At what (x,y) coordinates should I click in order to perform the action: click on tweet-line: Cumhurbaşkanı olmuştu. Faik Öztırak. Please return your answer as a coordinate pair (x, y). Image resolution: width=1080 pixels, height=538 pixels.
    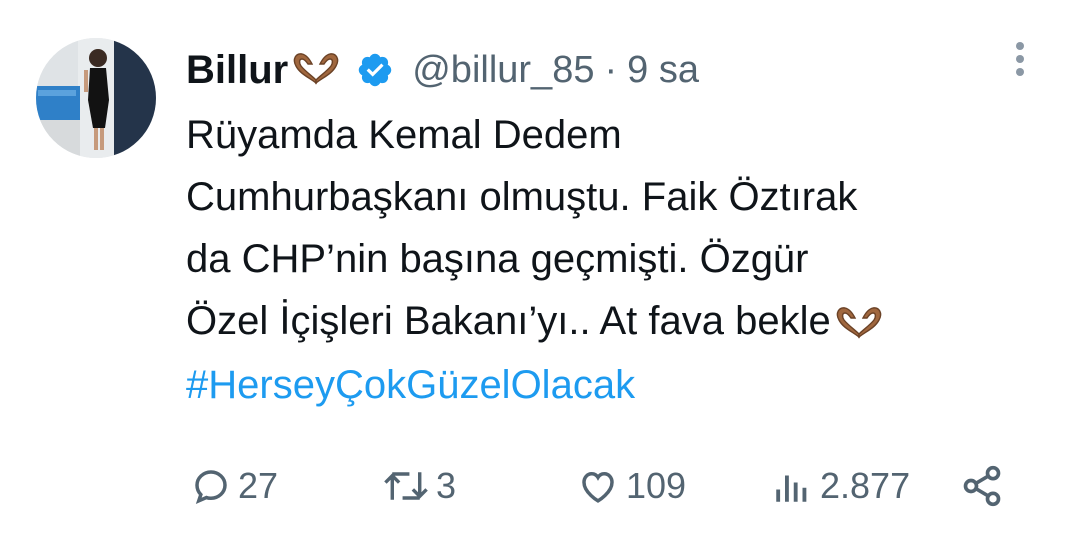
    Looking at the image, I should click on (522, 197).